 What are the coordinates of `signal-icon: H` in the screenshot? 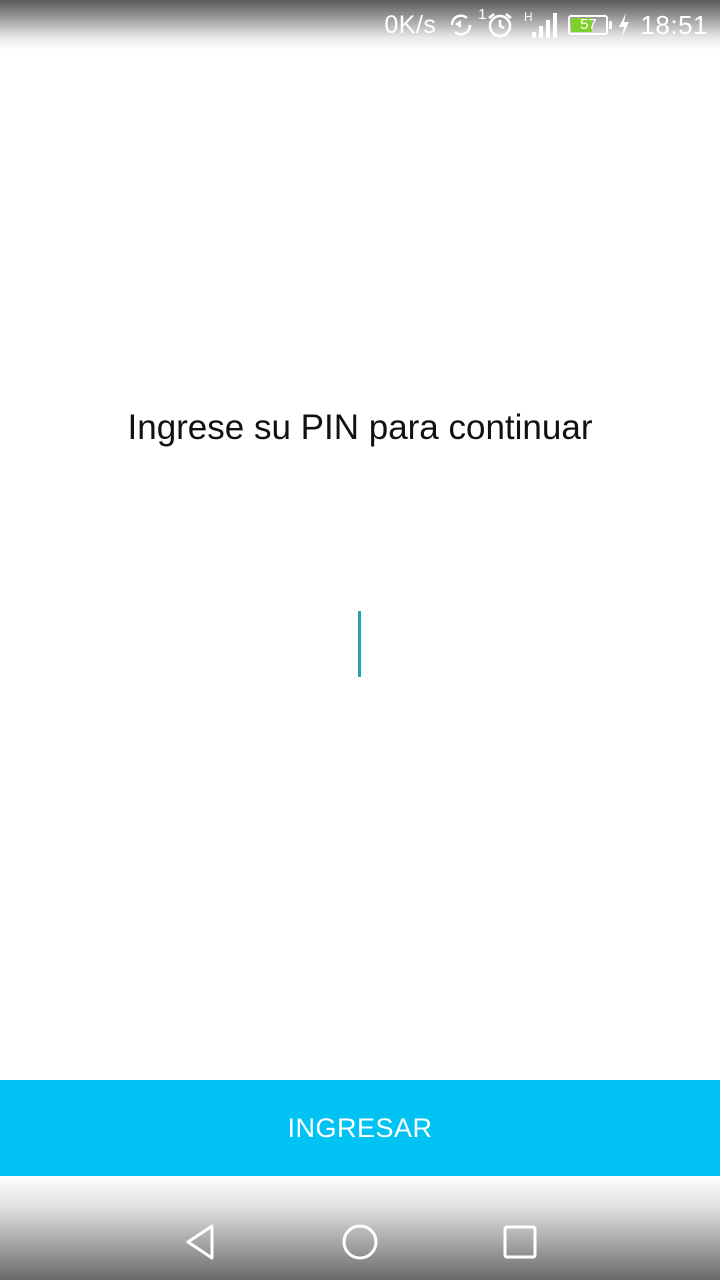 It's located at (541, 25).